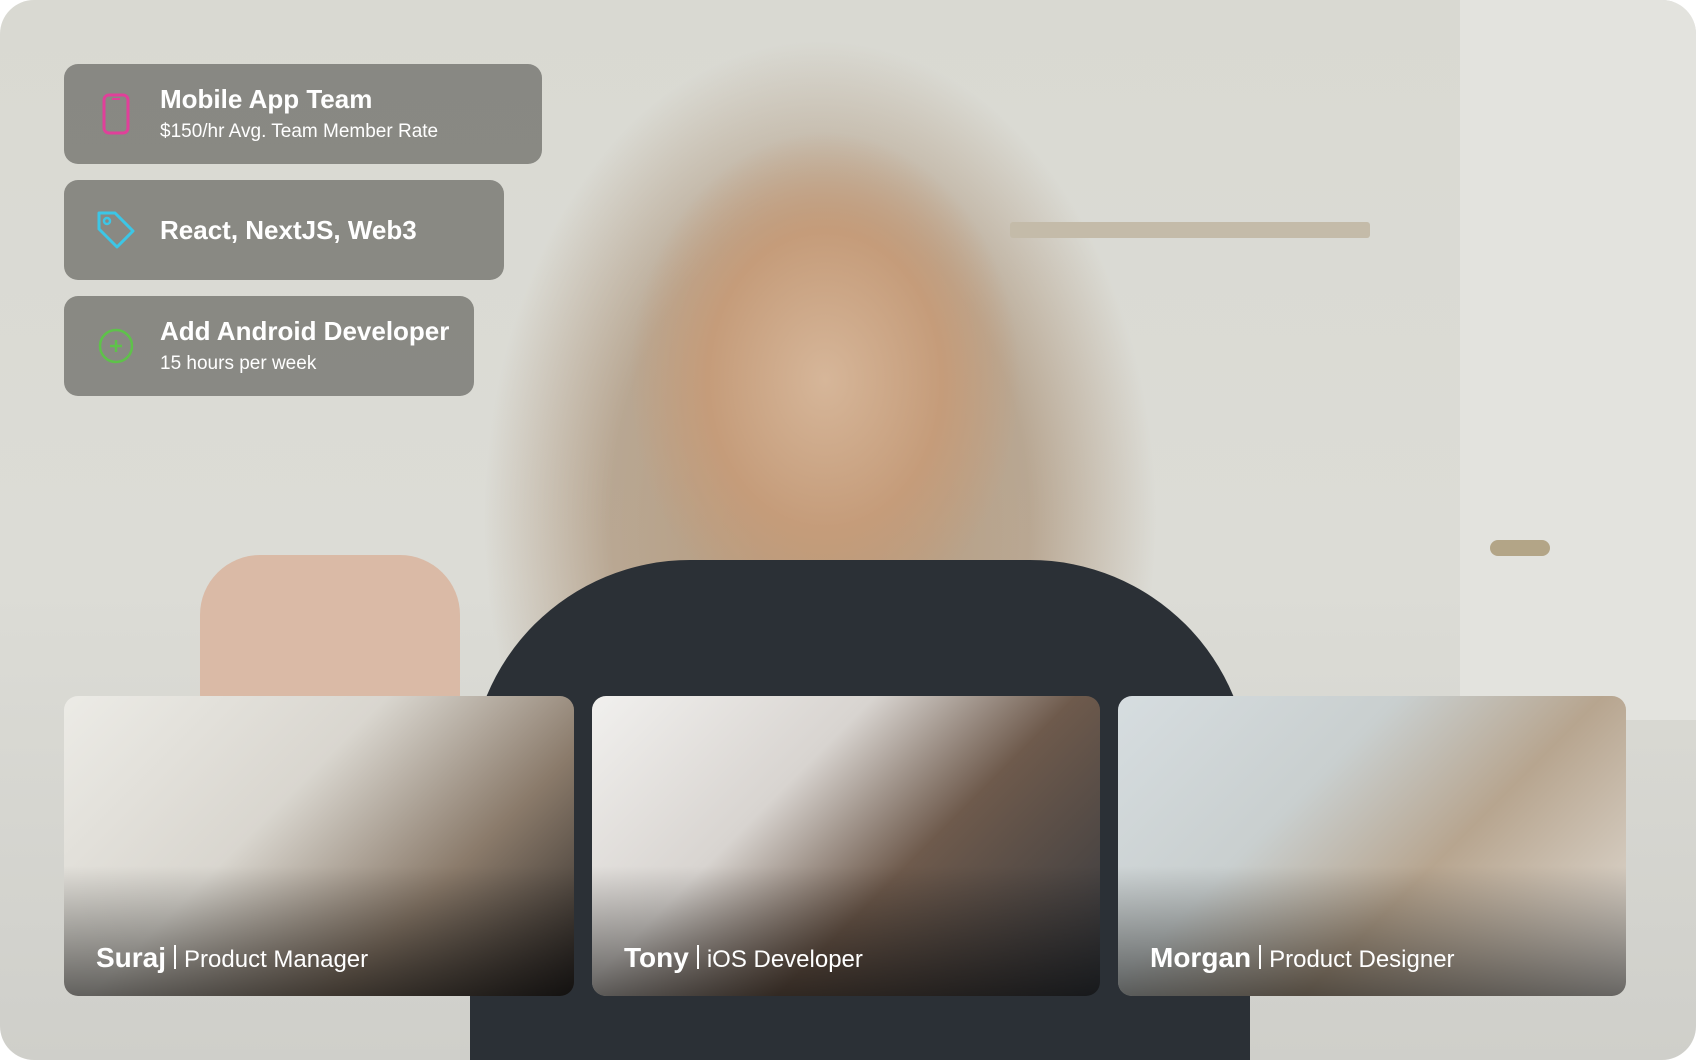  I want to click on participant-role: iOS Developer, so click(784, 959).